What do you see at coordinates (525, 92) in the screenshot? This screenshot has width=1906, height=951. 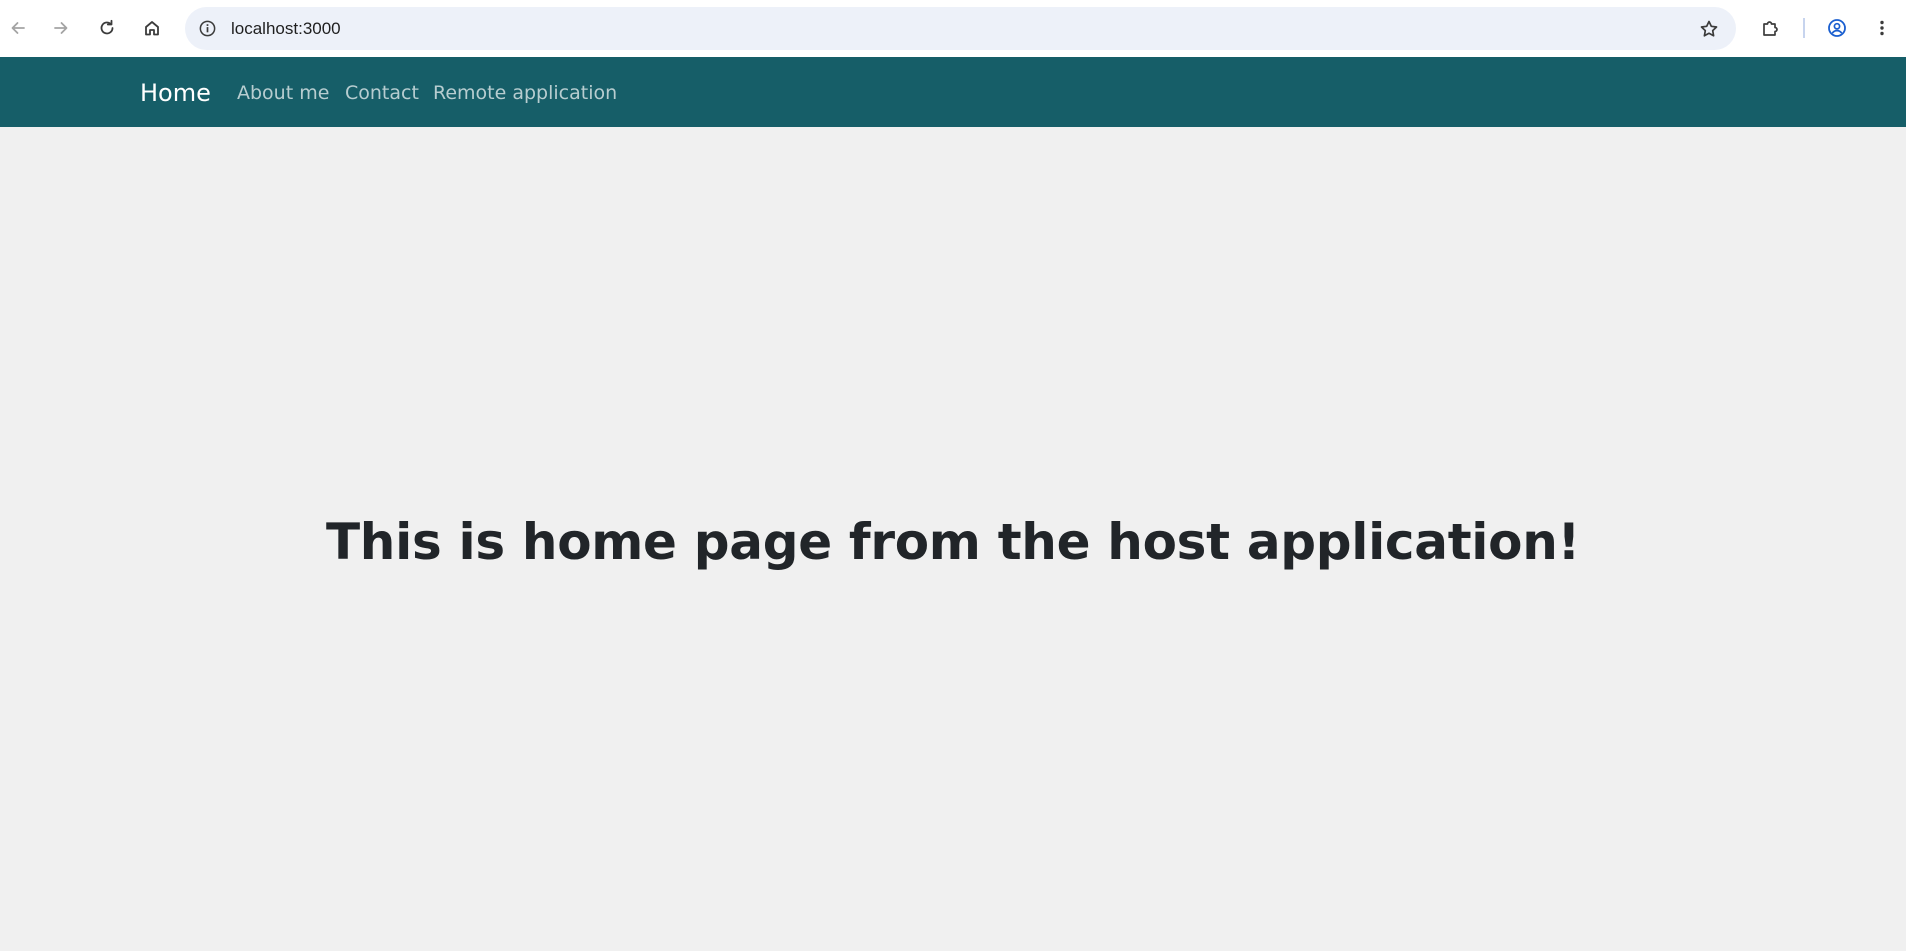 I see `nav-link-remote-application: Remote application` at bounding box center [525, 92].